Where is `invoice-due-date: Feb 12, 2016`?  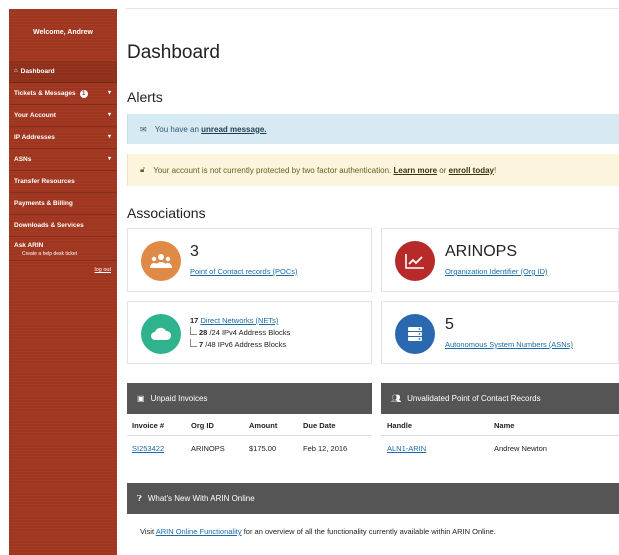
invoice-due-date: Feb 12, 2016 is located at coordinates (325, 448).